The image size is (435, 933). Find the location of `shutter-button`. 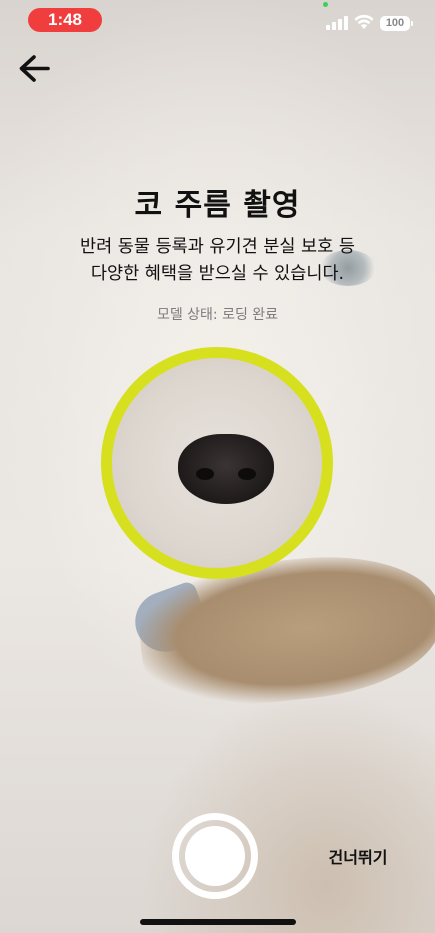

shutter-button is located at coordinates (215, 856).